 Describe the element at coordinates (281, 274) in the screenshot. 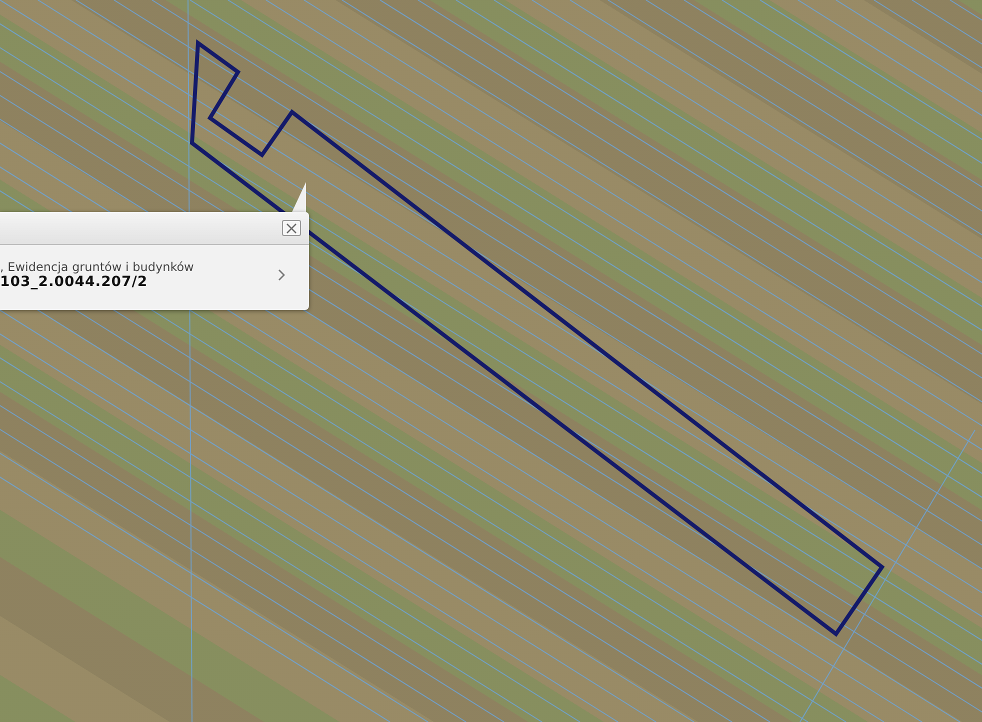

I see `chevron-right-icon` at that location.